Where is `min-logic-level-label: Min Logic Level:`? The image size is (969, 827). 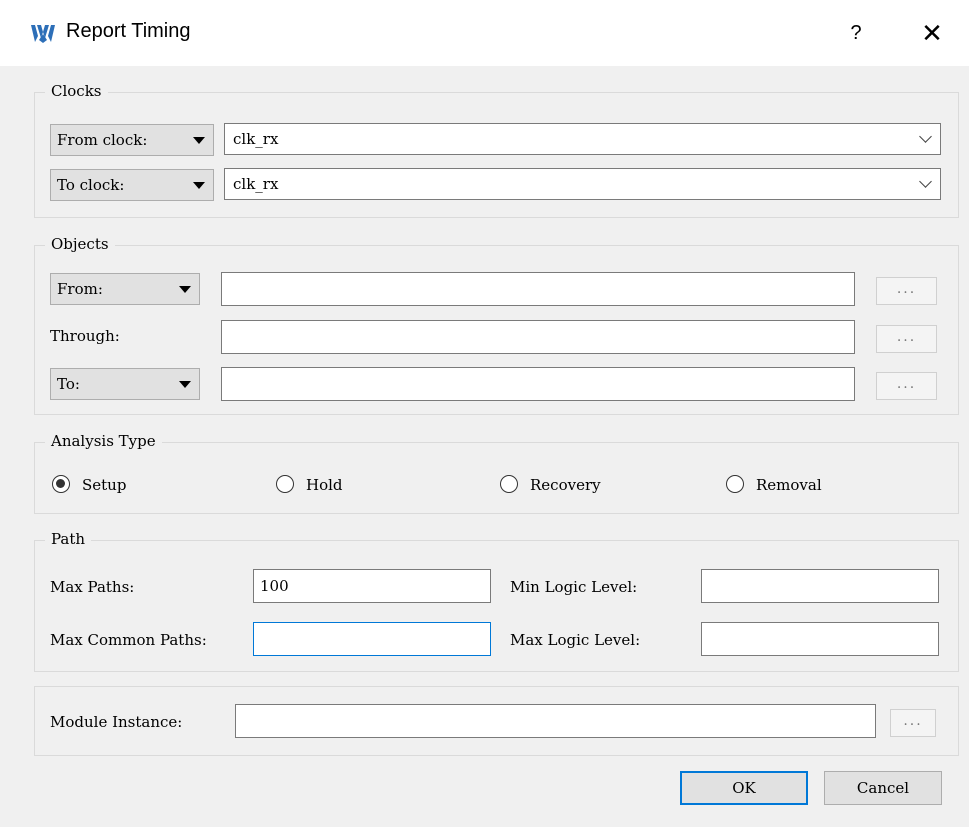
min-logic-level-label: Min Logic Level: is located at coordinates (574, 587).